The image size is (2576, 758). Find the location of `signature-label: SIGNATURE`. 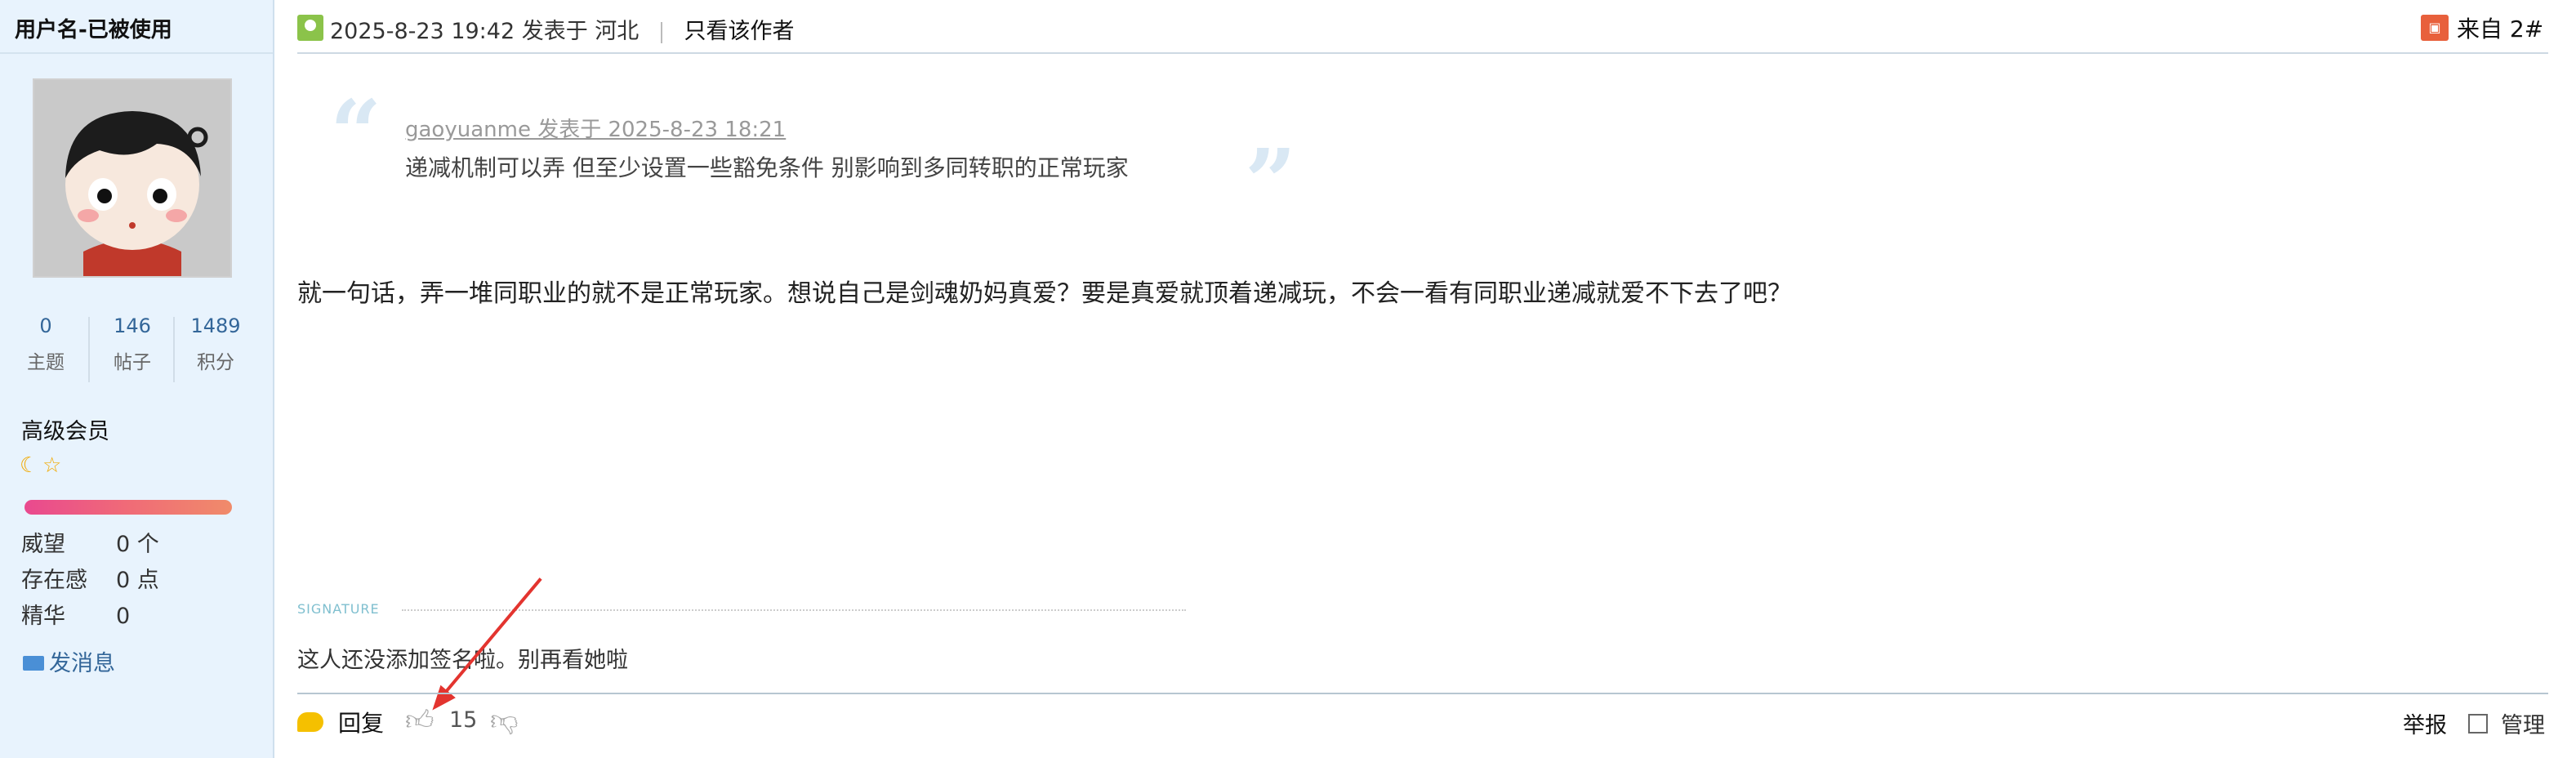

signature-label: SIGNATURE is located at coordinates (338, 609).